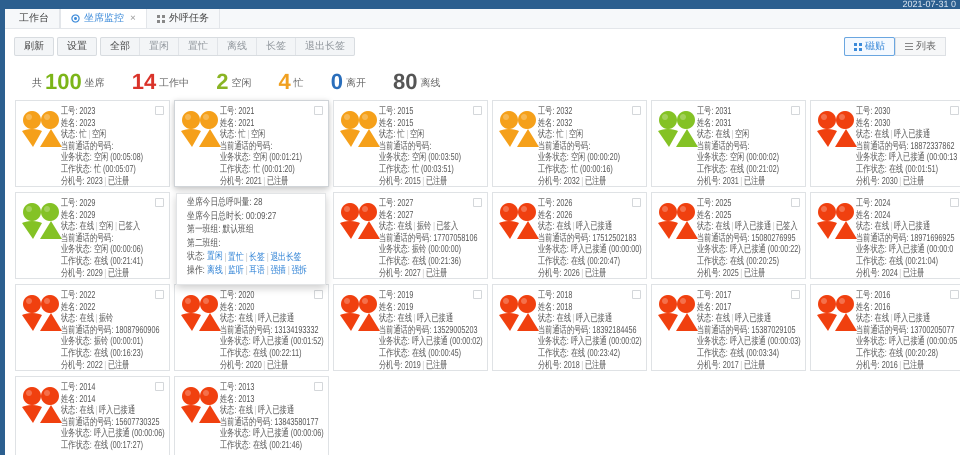 This screenshot has height=455, width=960. What do you see at coordinates (728, 235) in the screenshot?
I see `agent-card: 工号: 2025 姓名: 2025 状态: 在线 呼入已接通 已签入 当前通话的号码: 15080276995 业务状态: 呼入已接通 (00:00:22) 工作状态: 在线 (00:20:25) 分机号: 2025 已注册` at bounding box center [728, 235].